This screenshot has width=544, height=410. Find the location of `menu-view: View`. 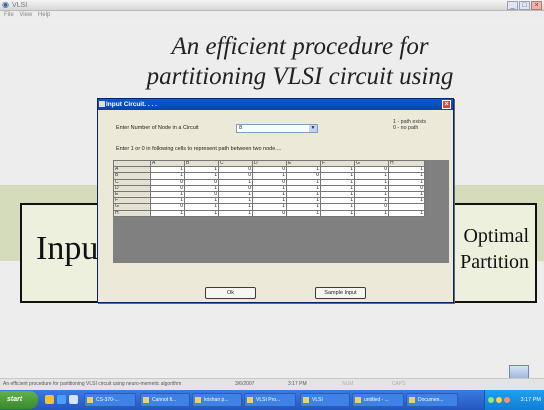

menu-view: View is located at coordinates (25, 15).